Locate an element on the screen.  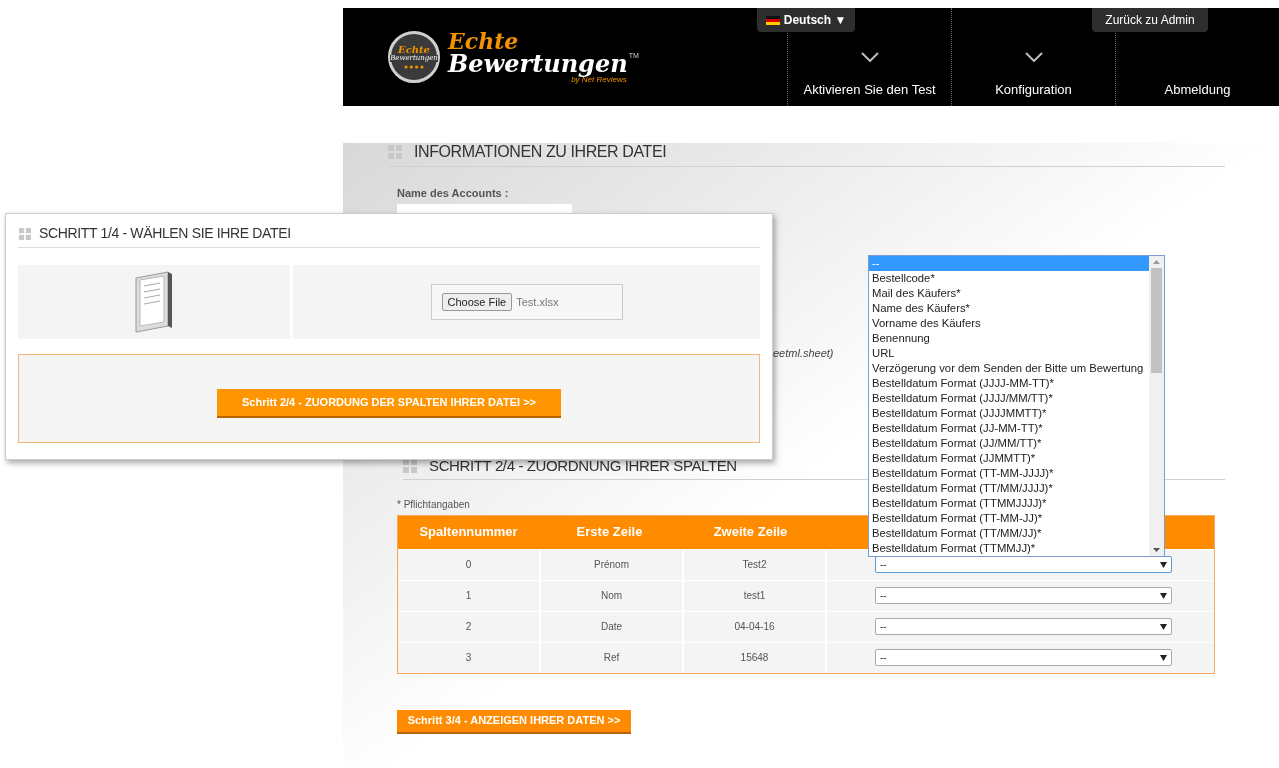
section-title: INFORMATIONEN ZU IHRER DATEI is located at coordinates (540, 151).